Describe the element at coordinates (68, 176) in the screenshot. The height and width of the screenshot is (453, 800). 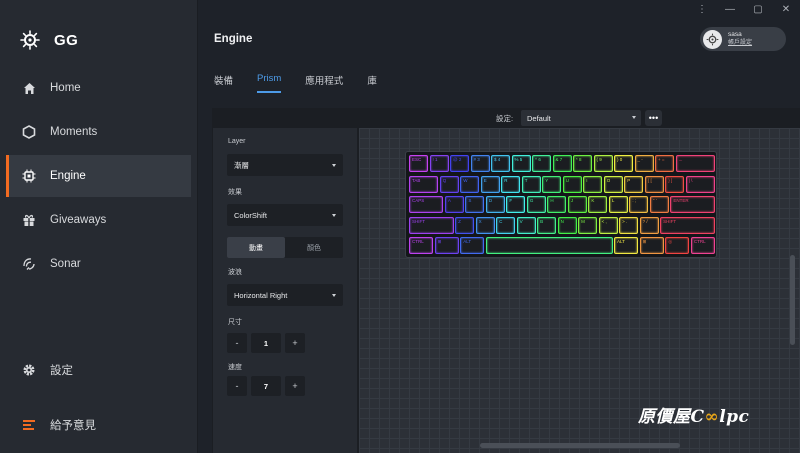
I see `sidebar-item-label: Engine` at that location.